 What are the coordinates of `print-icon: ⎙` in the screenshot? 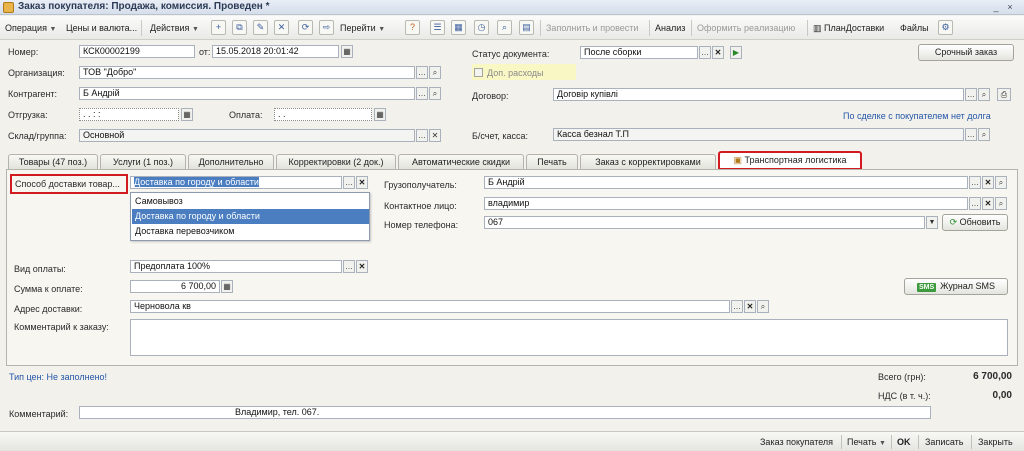 It's located at (1004, 94).